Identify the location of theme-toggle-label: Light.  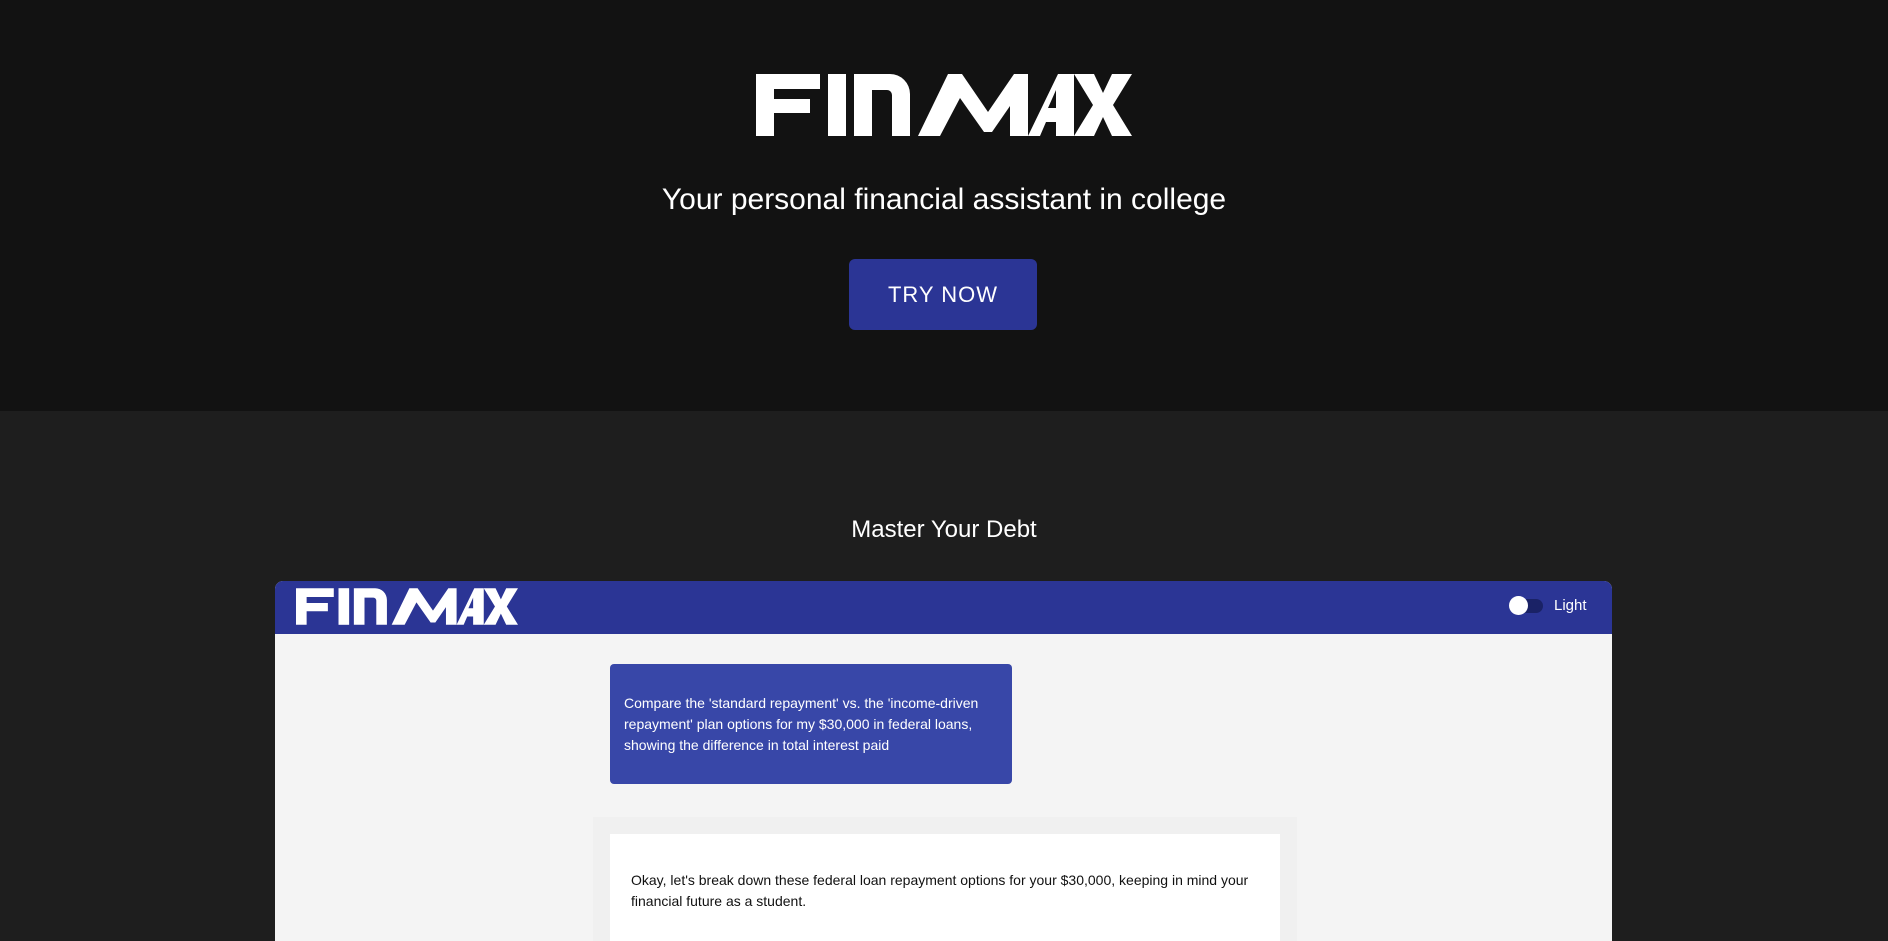
(1570, 605).